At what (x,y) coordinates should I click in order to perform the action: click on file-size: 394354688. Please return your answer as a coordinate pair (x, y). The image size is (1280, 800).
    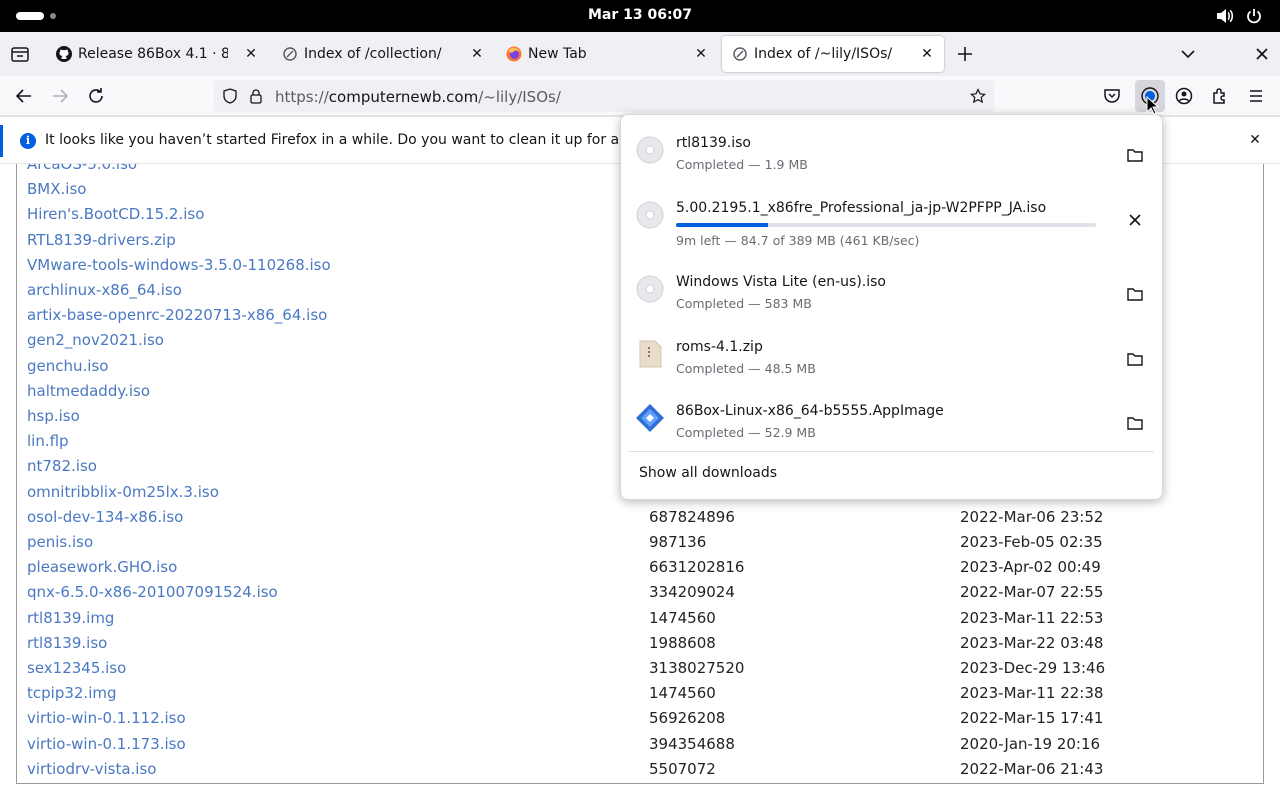
    Looking at the image, I should click on (692, 743).